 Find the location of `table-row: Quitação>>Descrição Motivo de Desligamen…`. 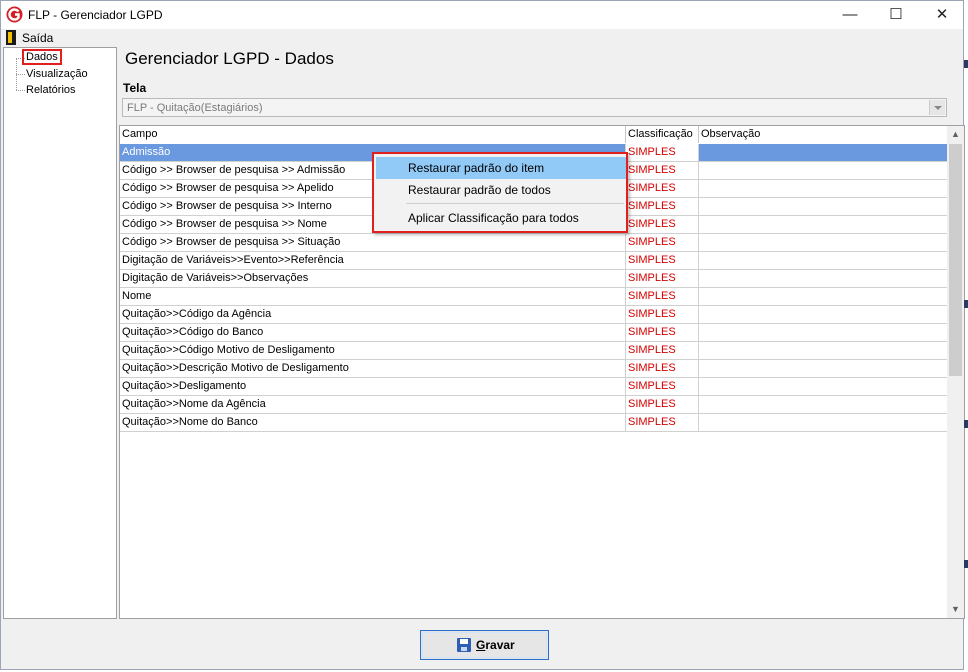

table-row: Quitação>>Descrição Motivo de Desligamen… is located at coordinates (534, 369).